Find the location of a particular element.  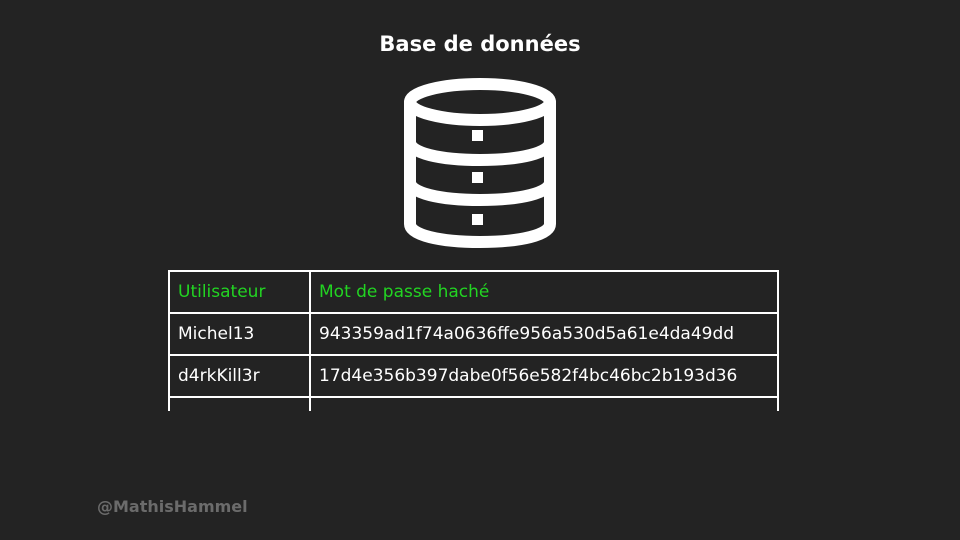

column-header-user: Utilisateur is located at coordinates (239, 292).